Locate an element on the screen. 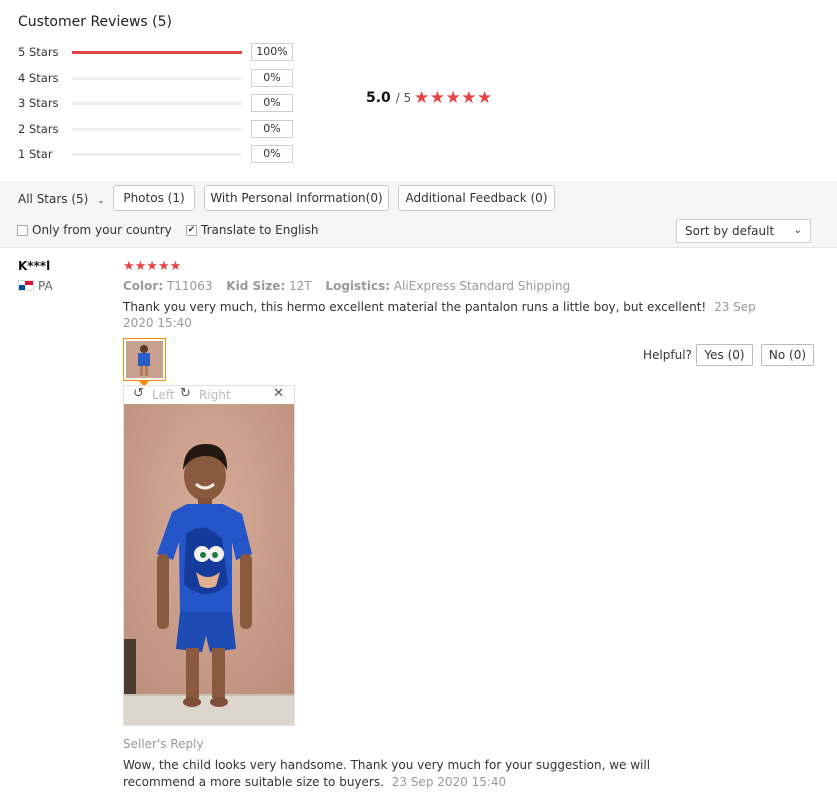 The width and height of the screenshot is (837, 801). only-country-checkbox is located at coordinates (22, 230).